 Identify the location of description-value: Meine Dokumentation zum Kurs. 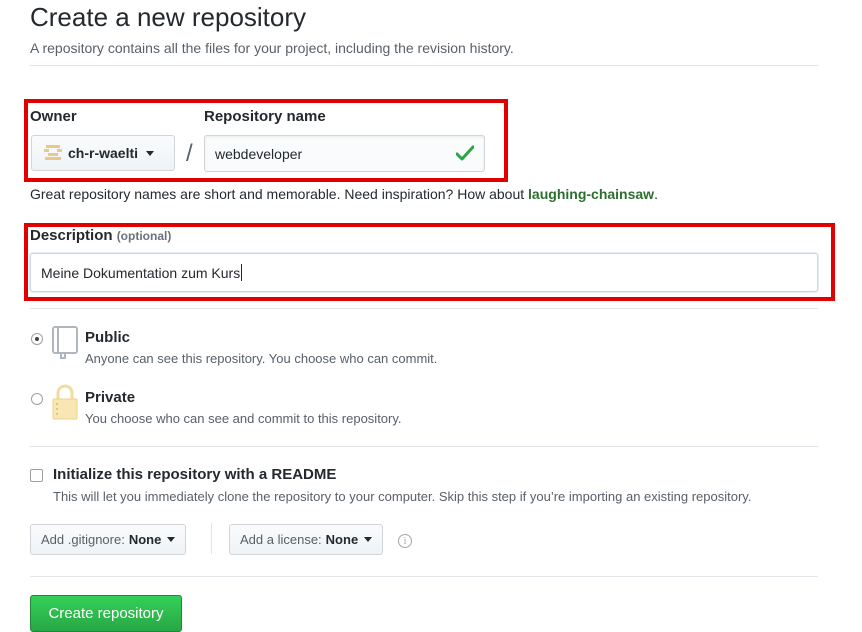
(141, 272).